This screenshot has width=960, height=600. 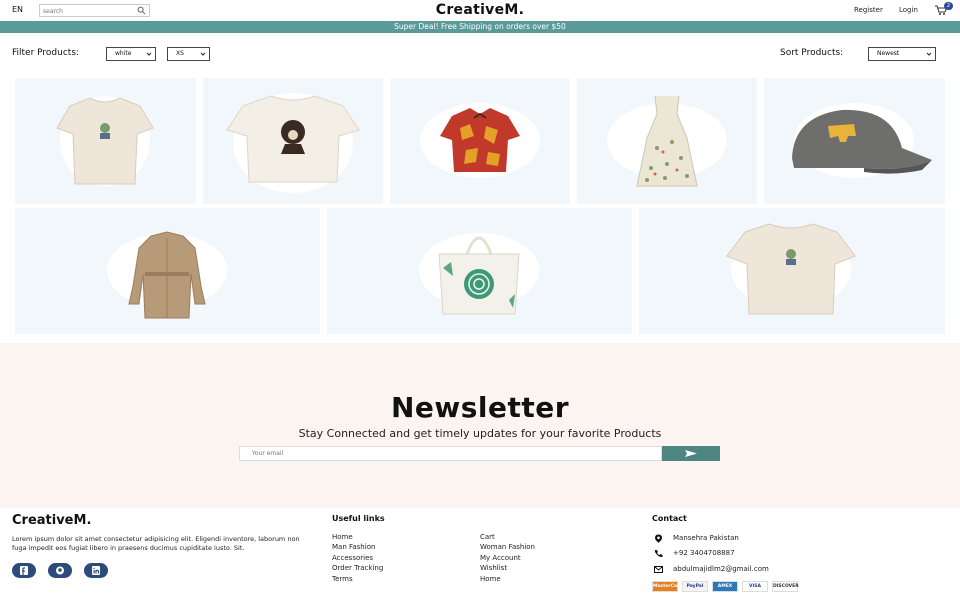 I want to click on send-icon, so click(x=691, y=453).